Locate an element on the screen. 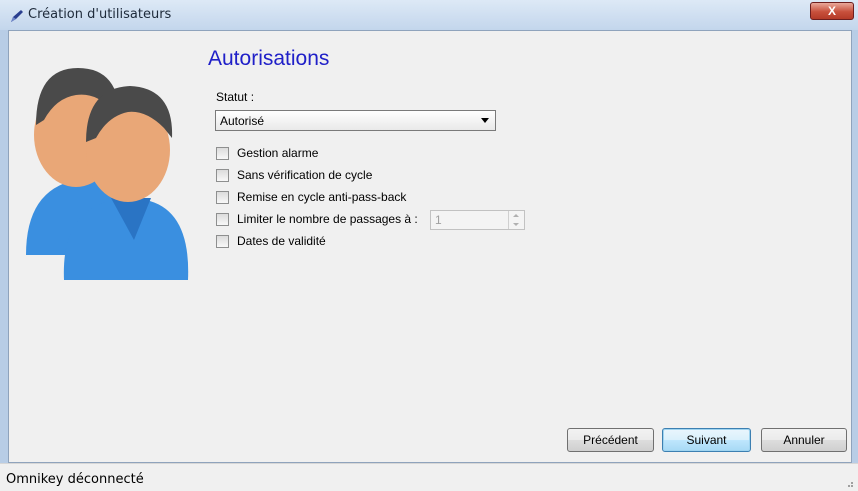 The image size is (858, 491). passages-value: 1 is located at coordinates (438, 220).